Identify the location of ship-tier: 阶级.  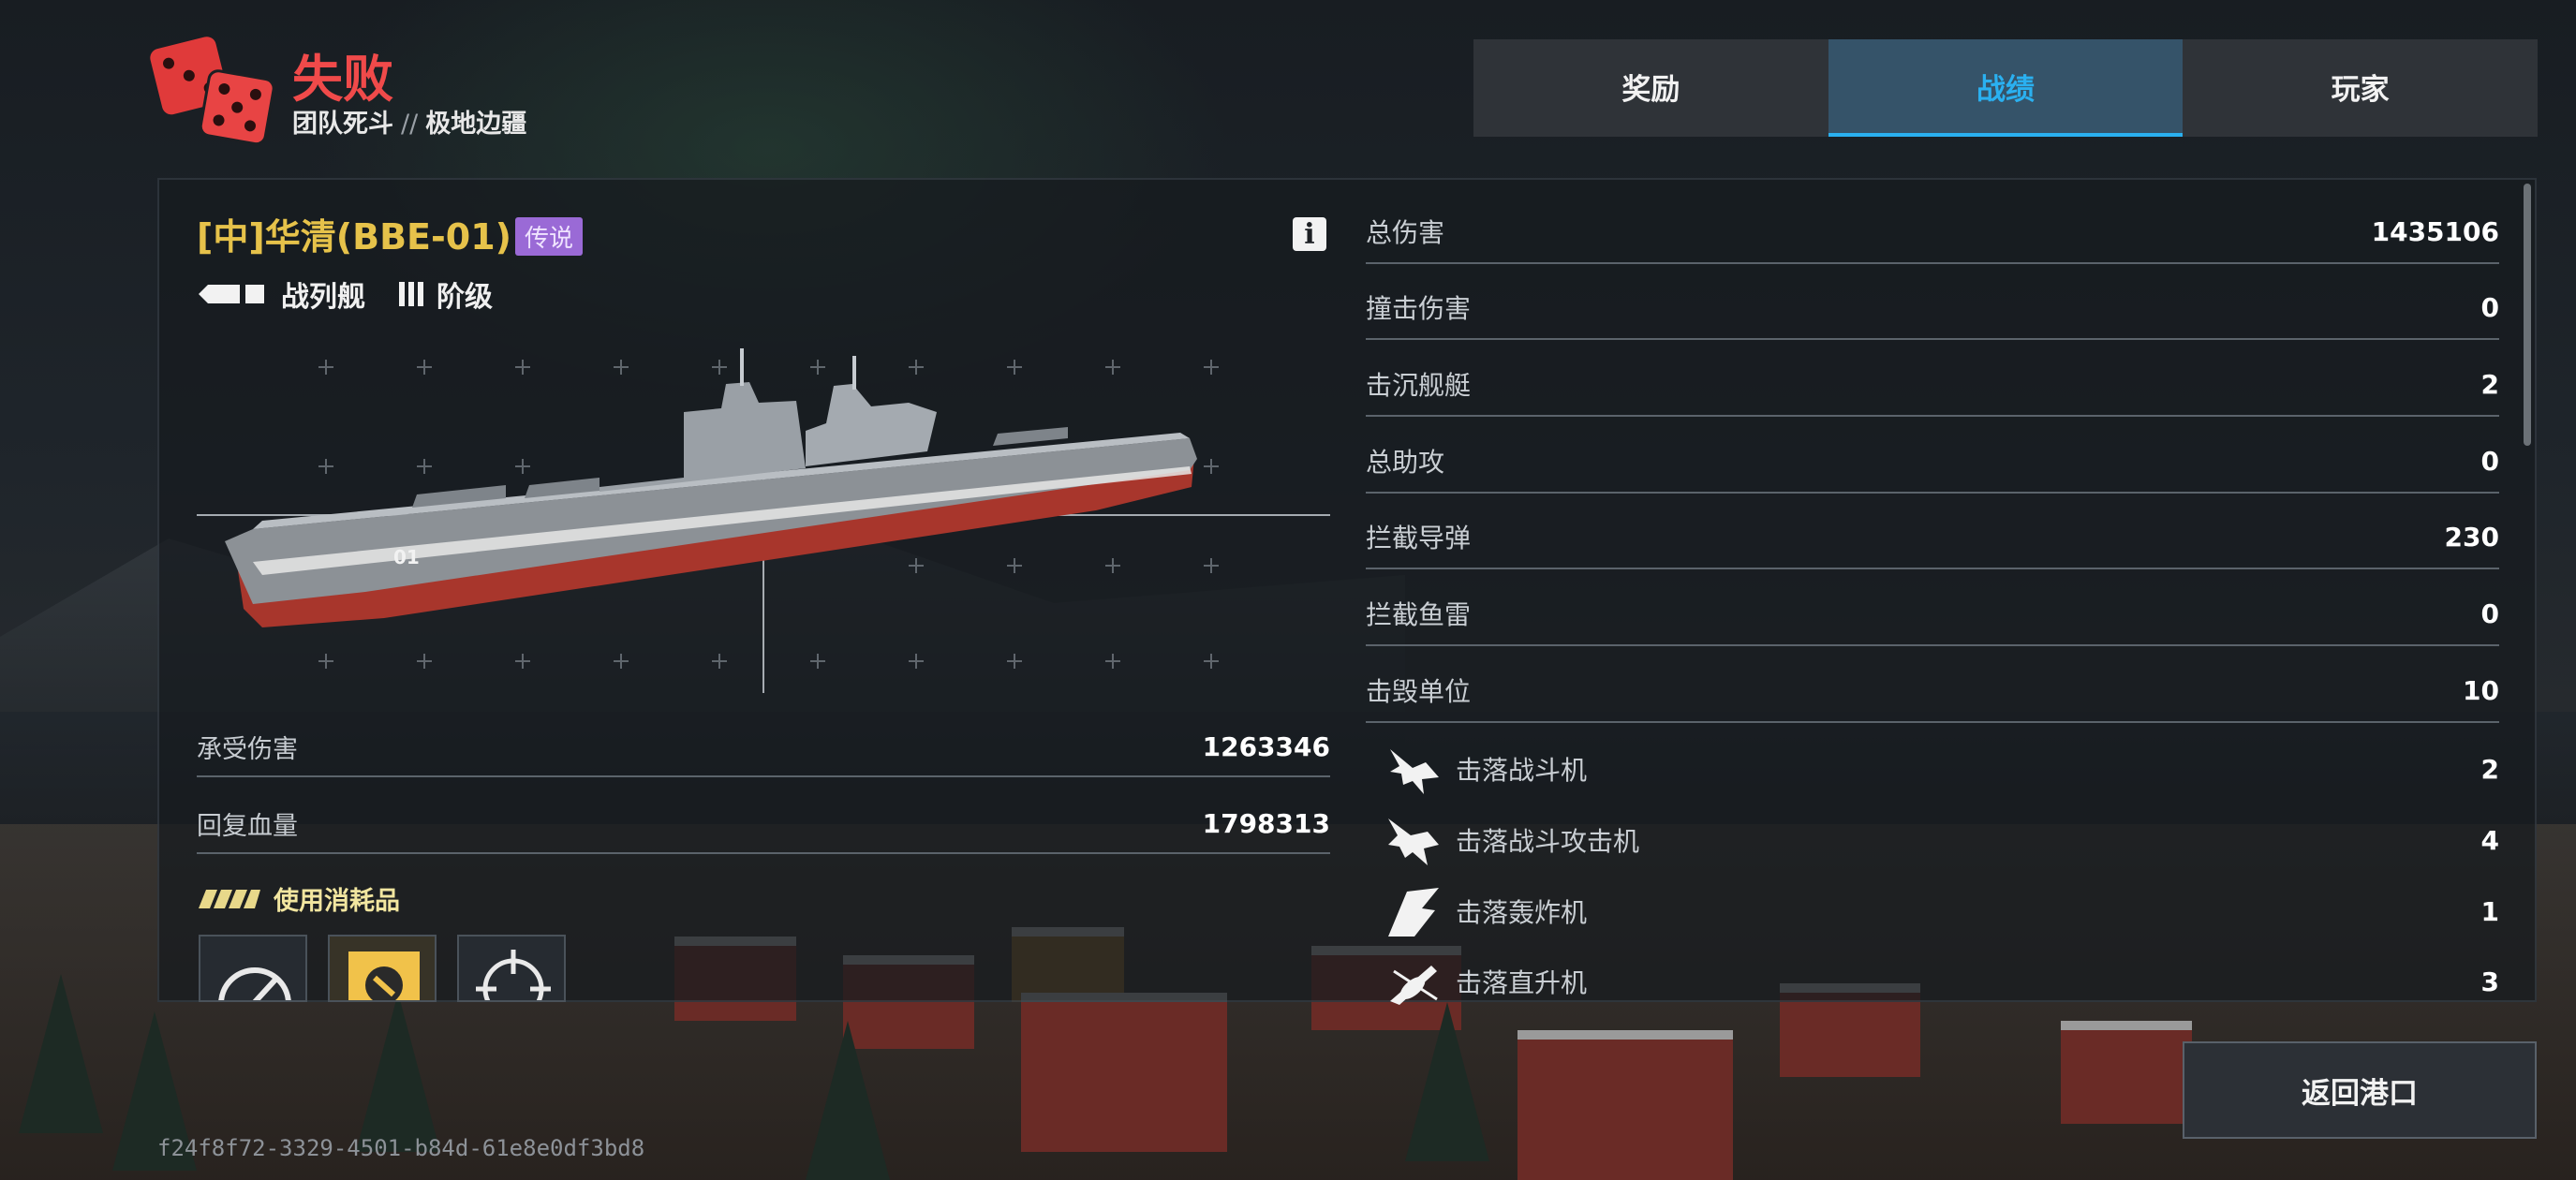
(465, 297).